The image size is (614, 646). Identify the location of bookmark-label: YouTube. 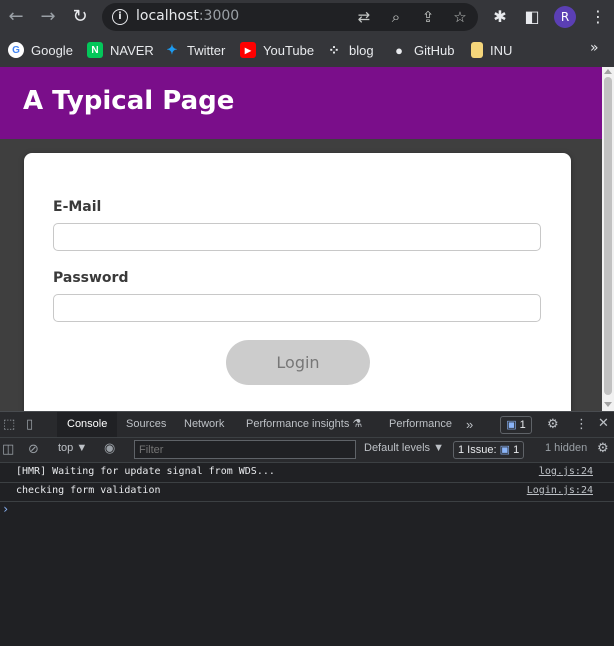
(289, 50).